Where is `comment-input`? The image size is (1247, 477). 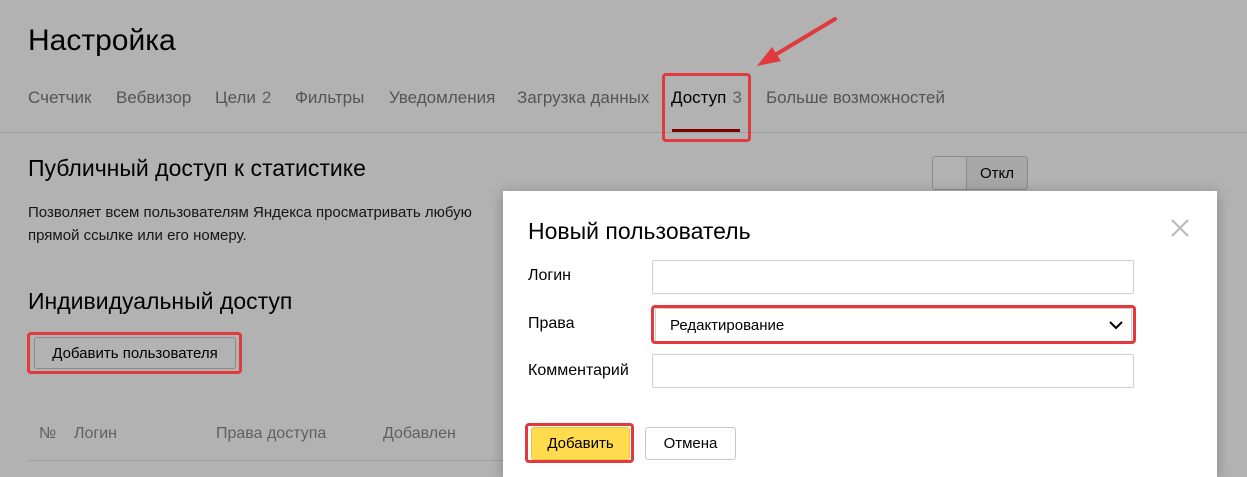
comment-input is located at coordinates (893, 371).